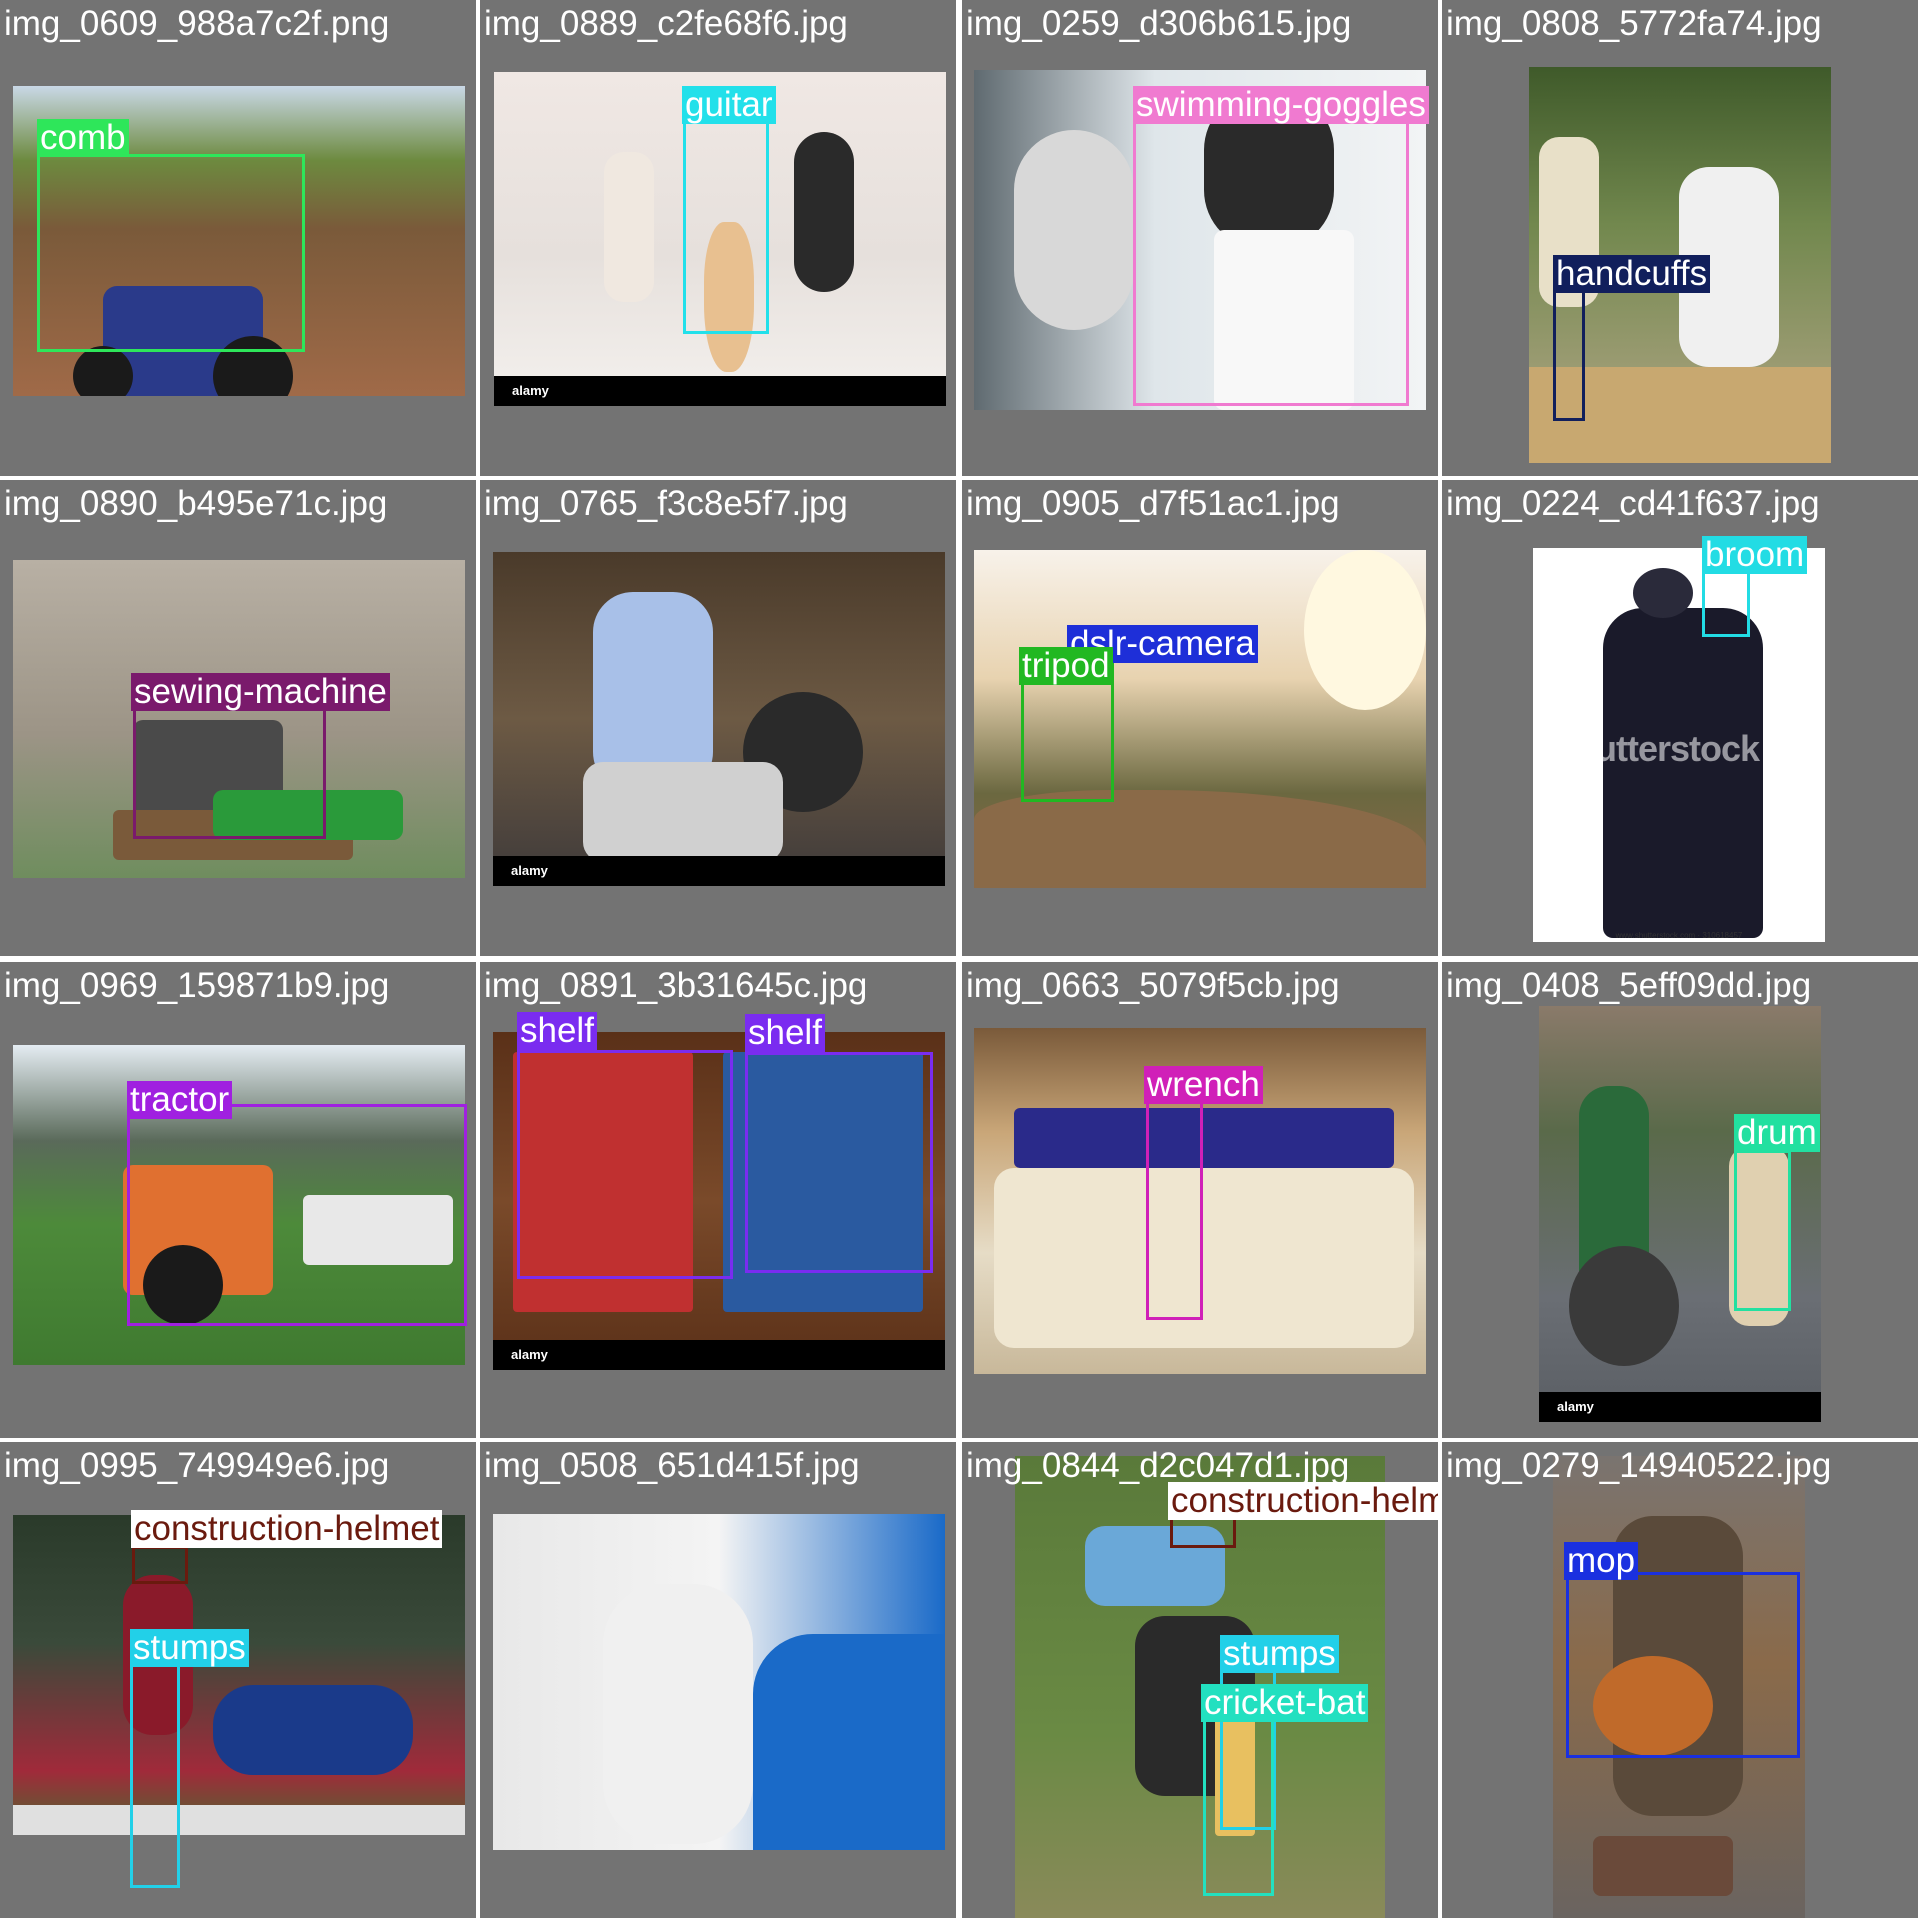 Image resolution: width=1920 pixels, height=1920 pixels. I want to click on image-filename: img_0889_c2fe68f6.jpg, so click(666, 23).